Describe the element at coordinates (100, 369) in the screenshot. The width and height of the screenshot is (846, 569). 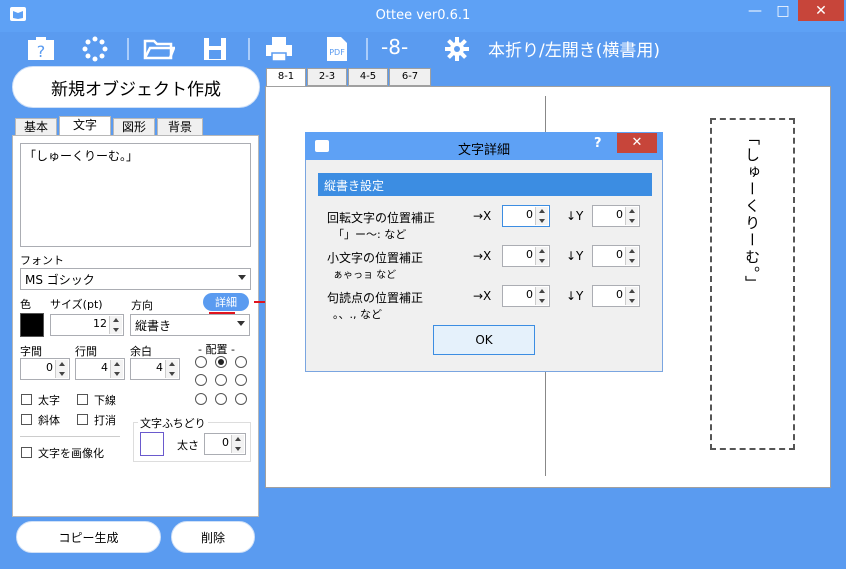
I see `line-spacing-stepper: 4` at that location.